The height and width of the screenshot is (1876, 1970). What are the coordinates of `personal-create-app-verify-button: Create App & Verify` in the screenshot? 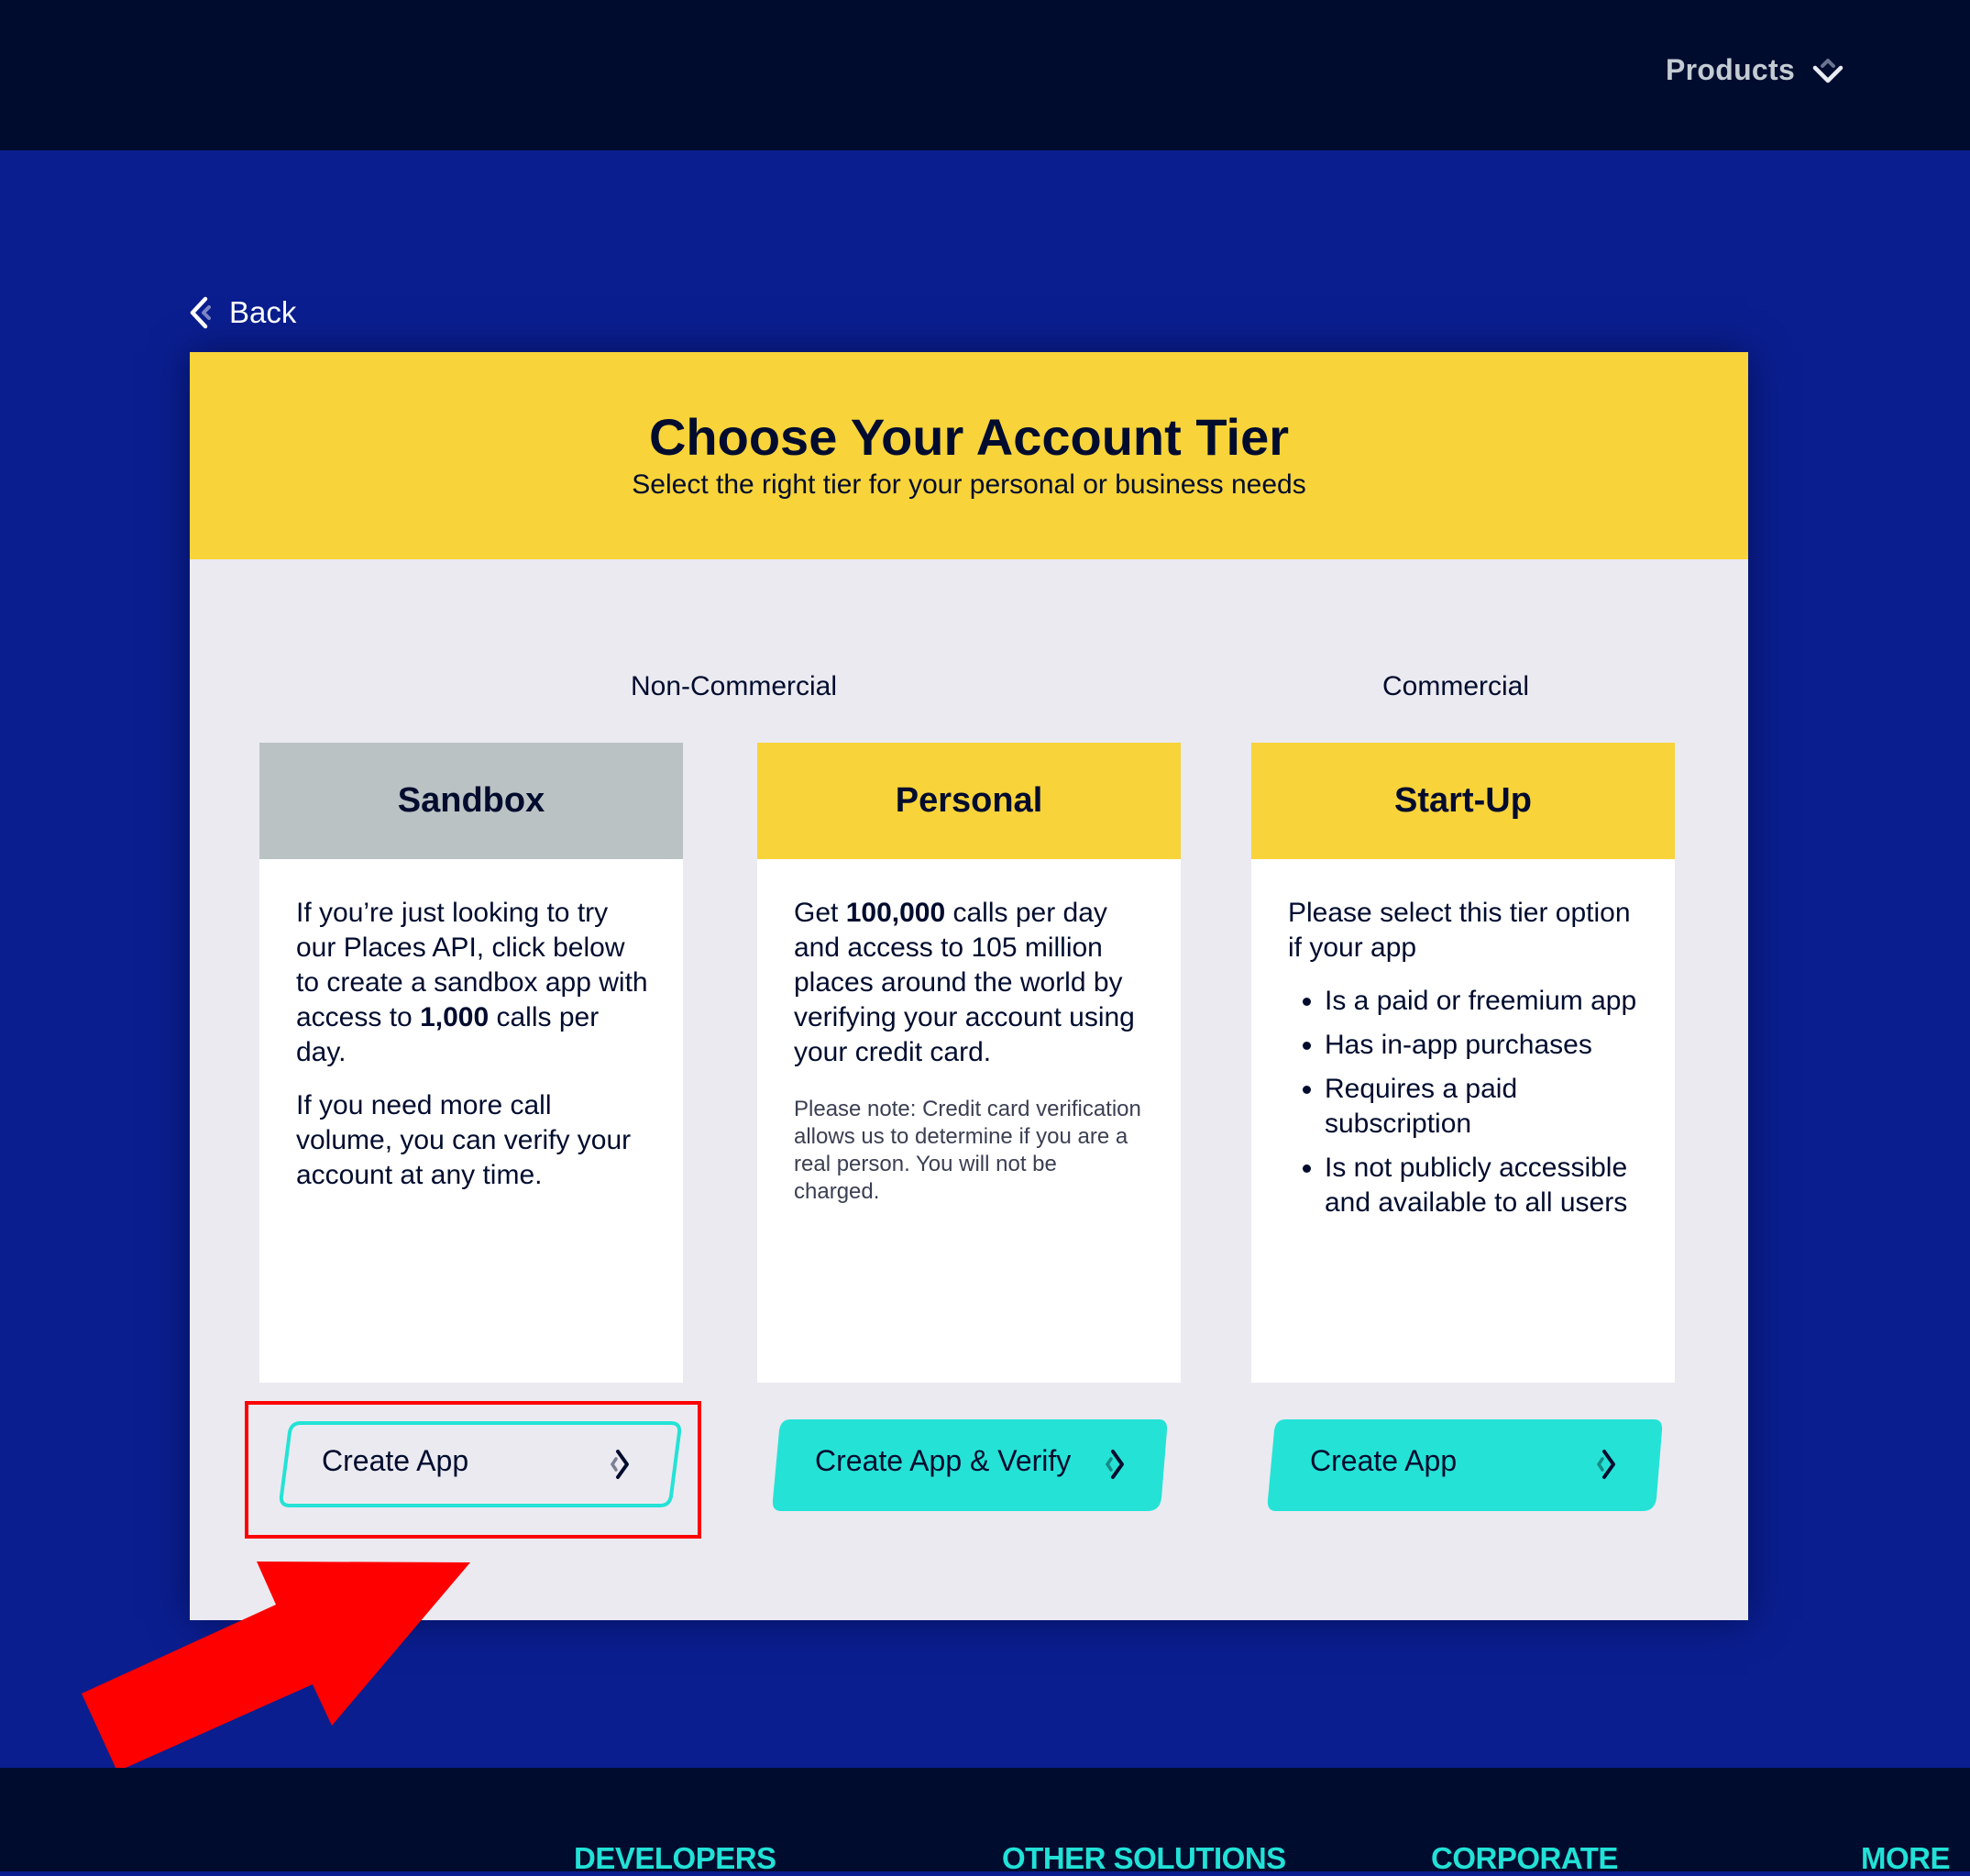 It's located at (970, 1465).